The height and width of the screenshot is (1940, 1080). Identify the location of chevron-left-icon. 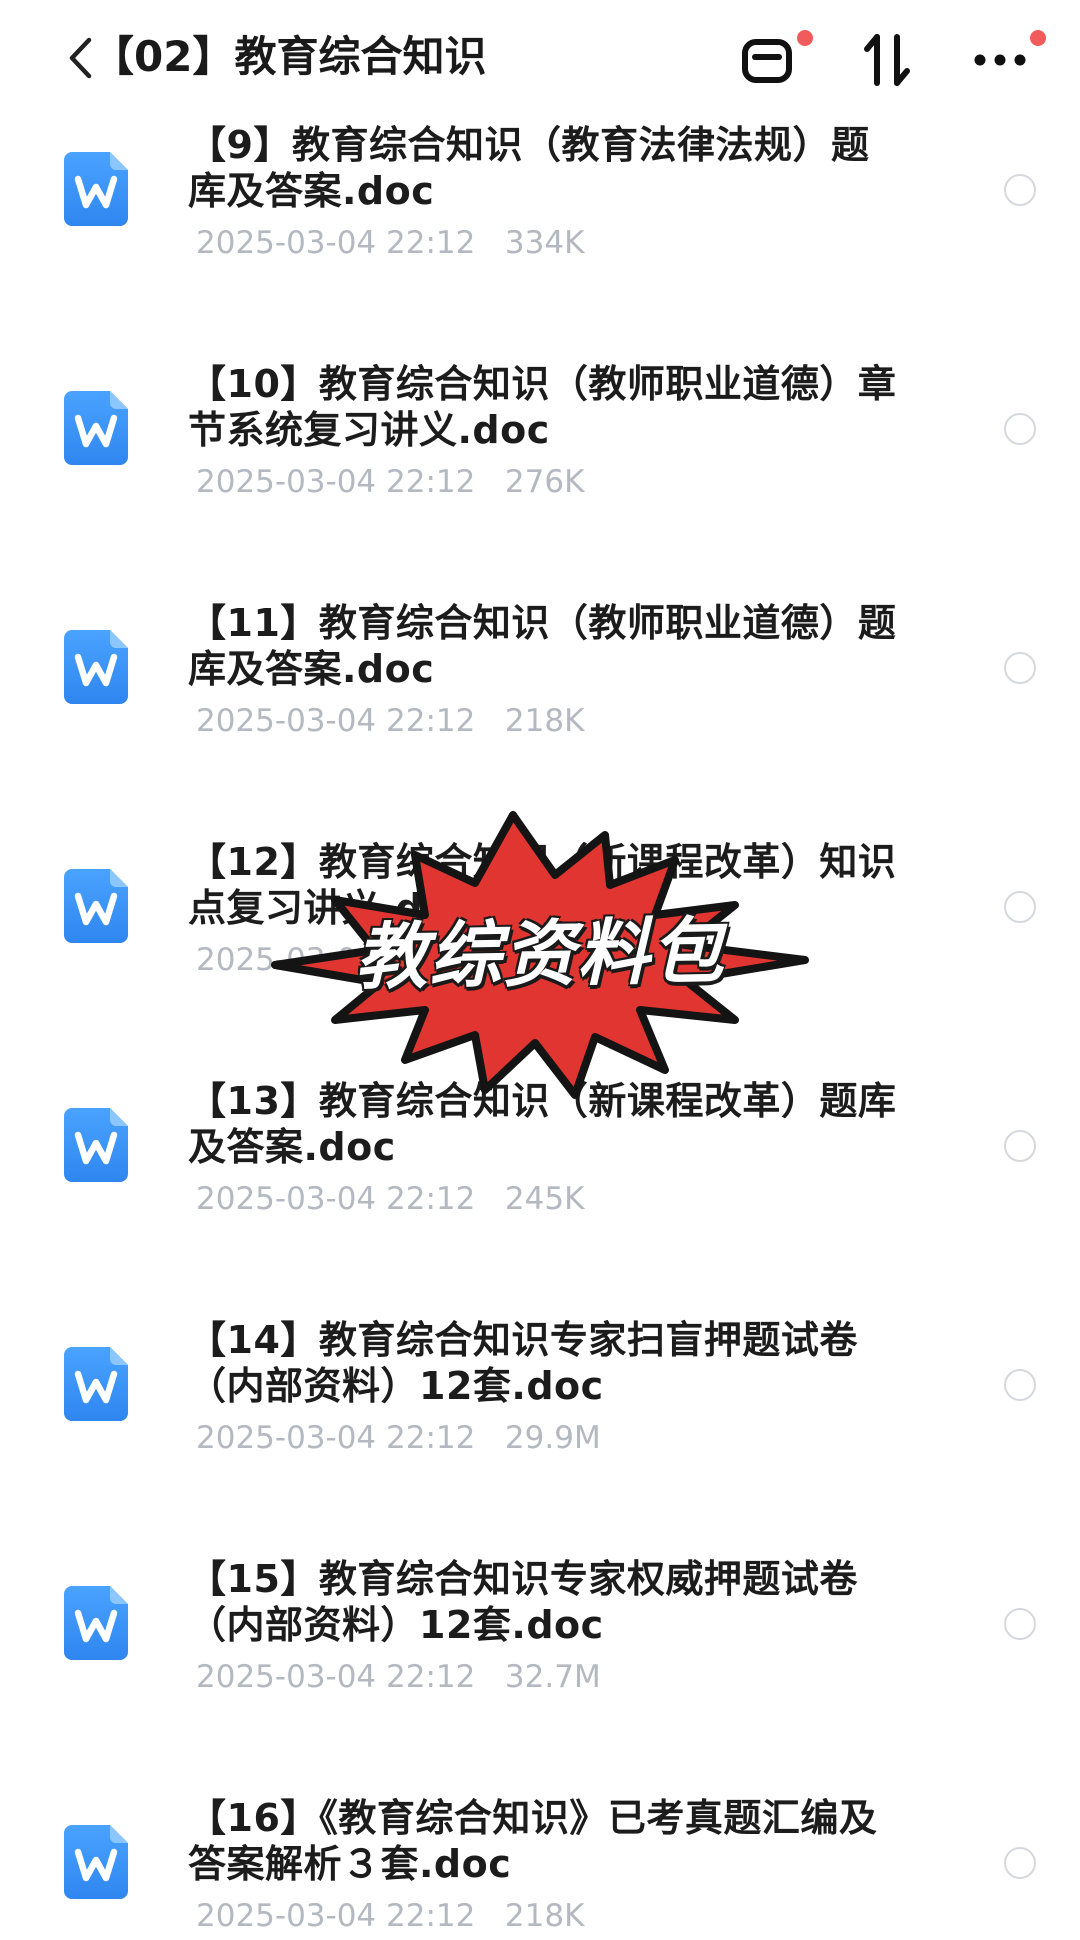
(80, 58).